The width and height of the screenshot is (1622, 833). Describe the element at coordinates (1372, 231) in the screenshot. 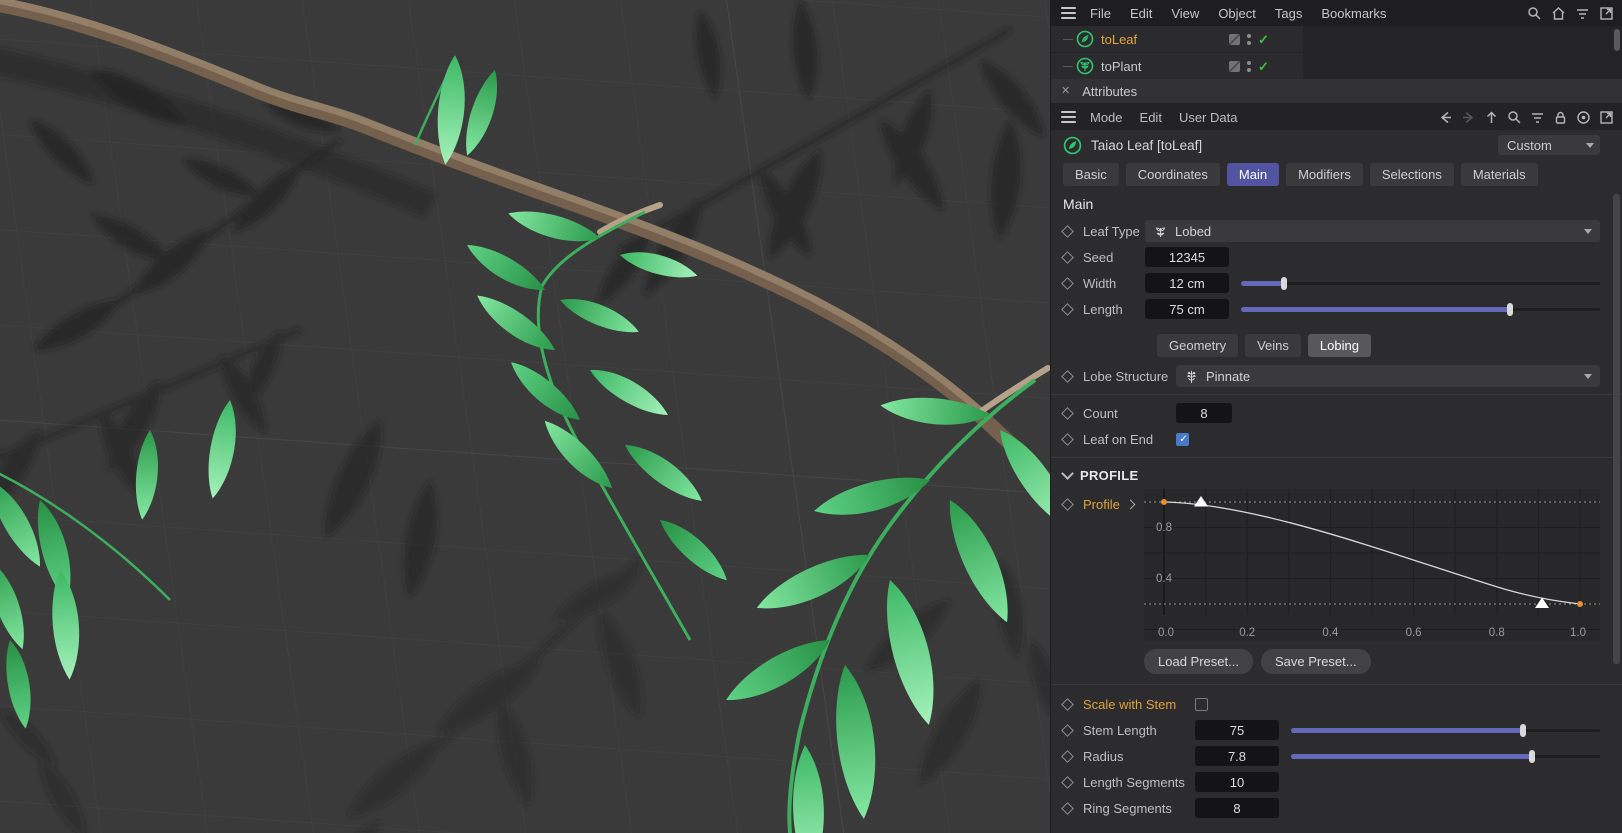

I see `leaf-type-dropdown: Lobed` at that location.